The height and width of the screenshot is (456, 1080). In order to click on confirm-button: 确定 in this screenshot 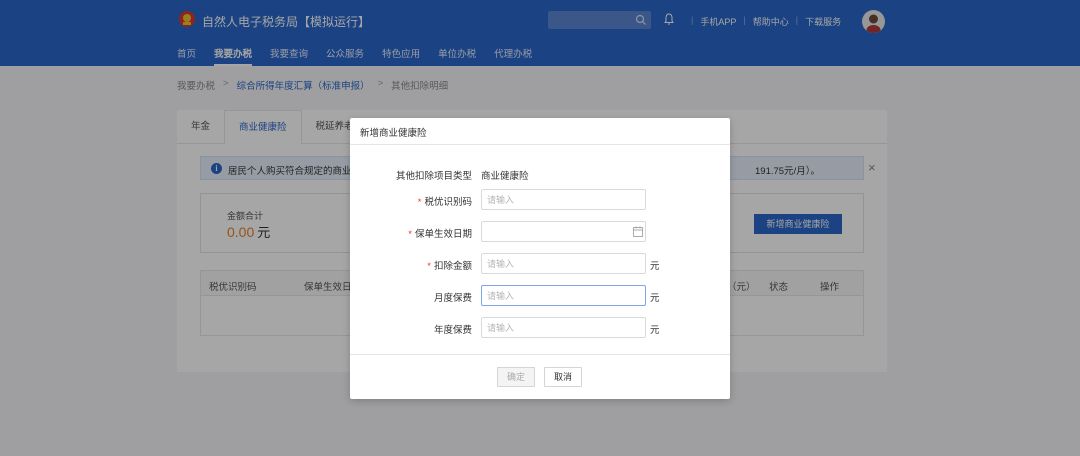, I will do `click(516, 377)`.